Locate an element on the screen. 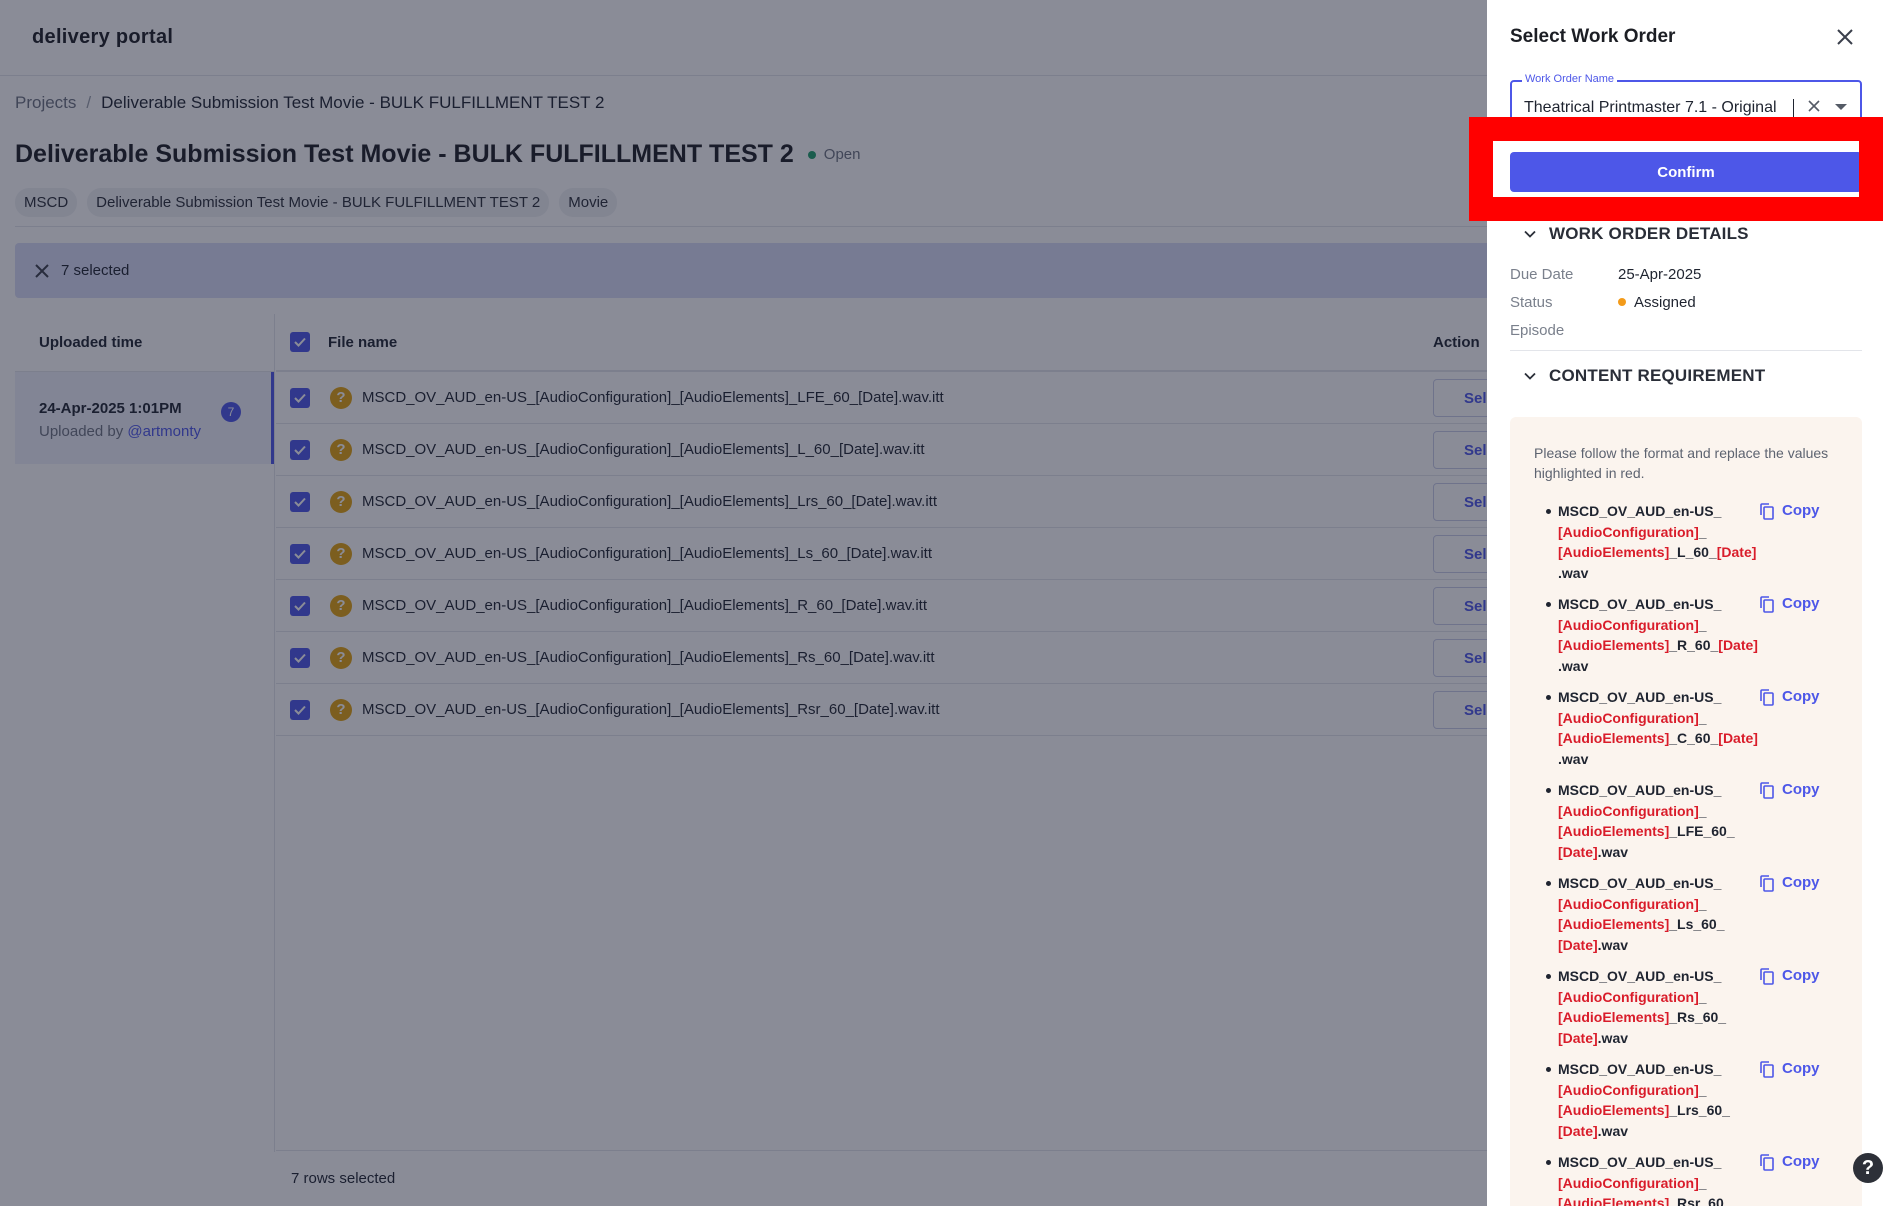  literal-token: _Rsr_60 is located at coordinates (1696, 1200).